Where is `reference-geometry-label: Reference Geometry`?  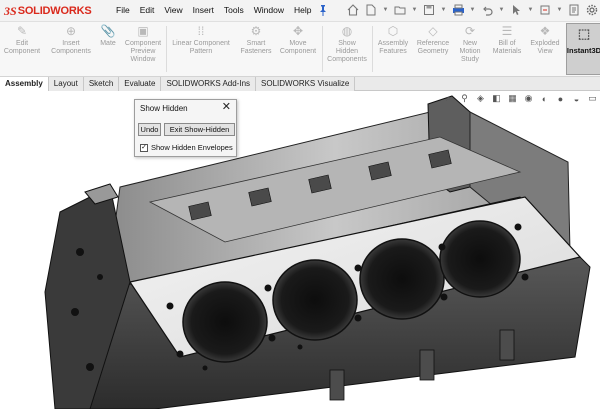 reference-geometry-label: Reference Geometry is located at coordinates (433, 47).